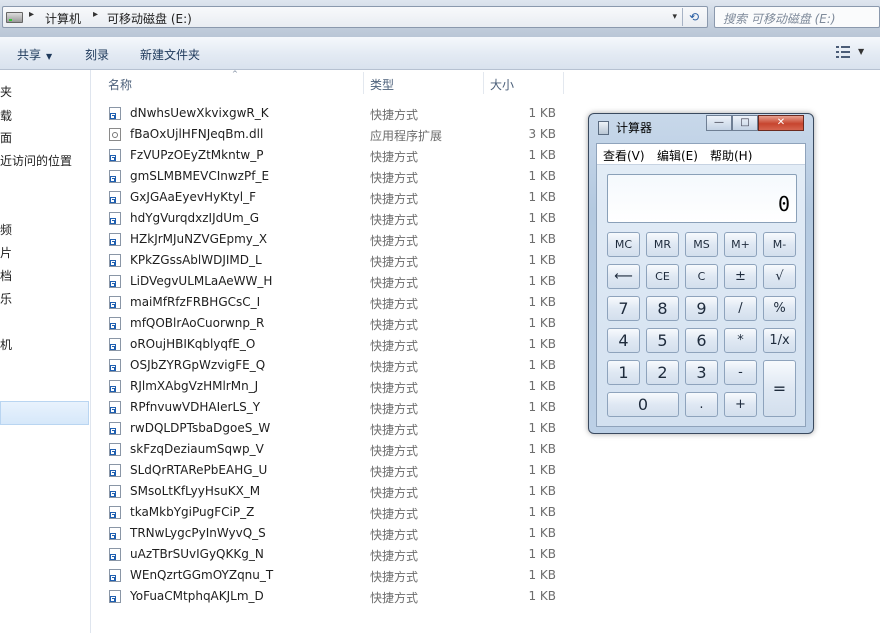 This screenshot has width=880, height=633. Describe the element at coordinates (355, 17) in the screenshot. I see `address-bar: ▸ 计算机 ▸ 可移动磁盘 (E:) ▾ ⟲` at that location.